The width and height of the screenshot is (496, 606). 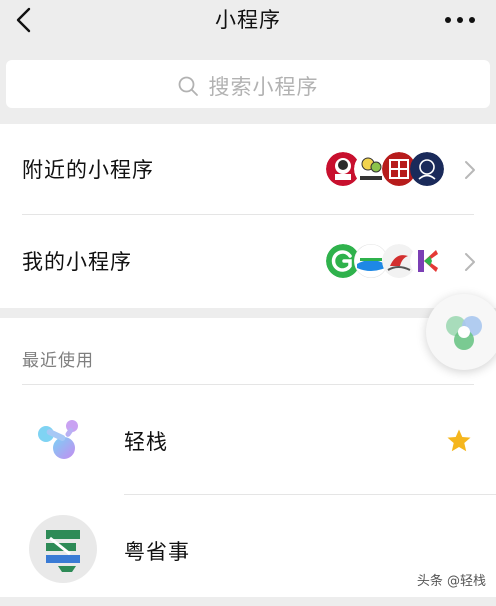 I want to click on more-dots-icon, so click(x=460, y=20).